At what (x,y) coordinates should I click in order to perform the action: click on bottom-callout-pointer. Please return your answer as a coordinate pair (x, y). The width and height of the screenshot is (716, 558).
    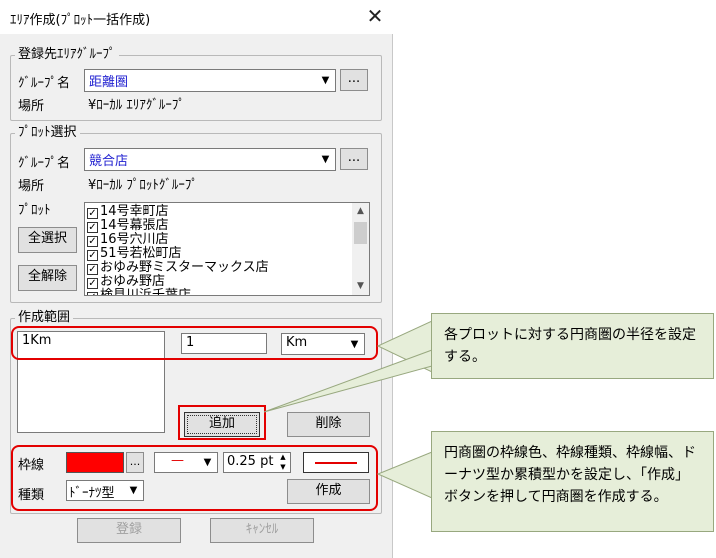
    Looking at the image, I should click on (404, 475).